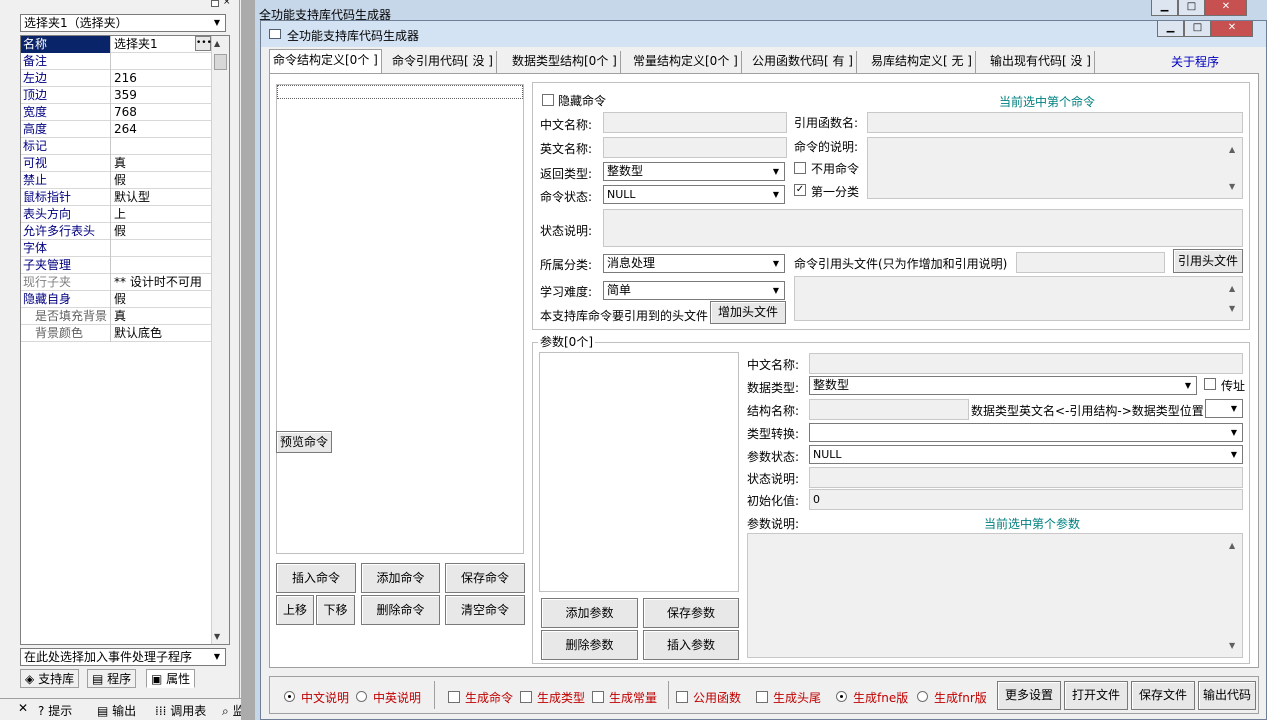 This screenshot has width=1267, height=720. I want to click on property-row: 标记, so click(116, 146).